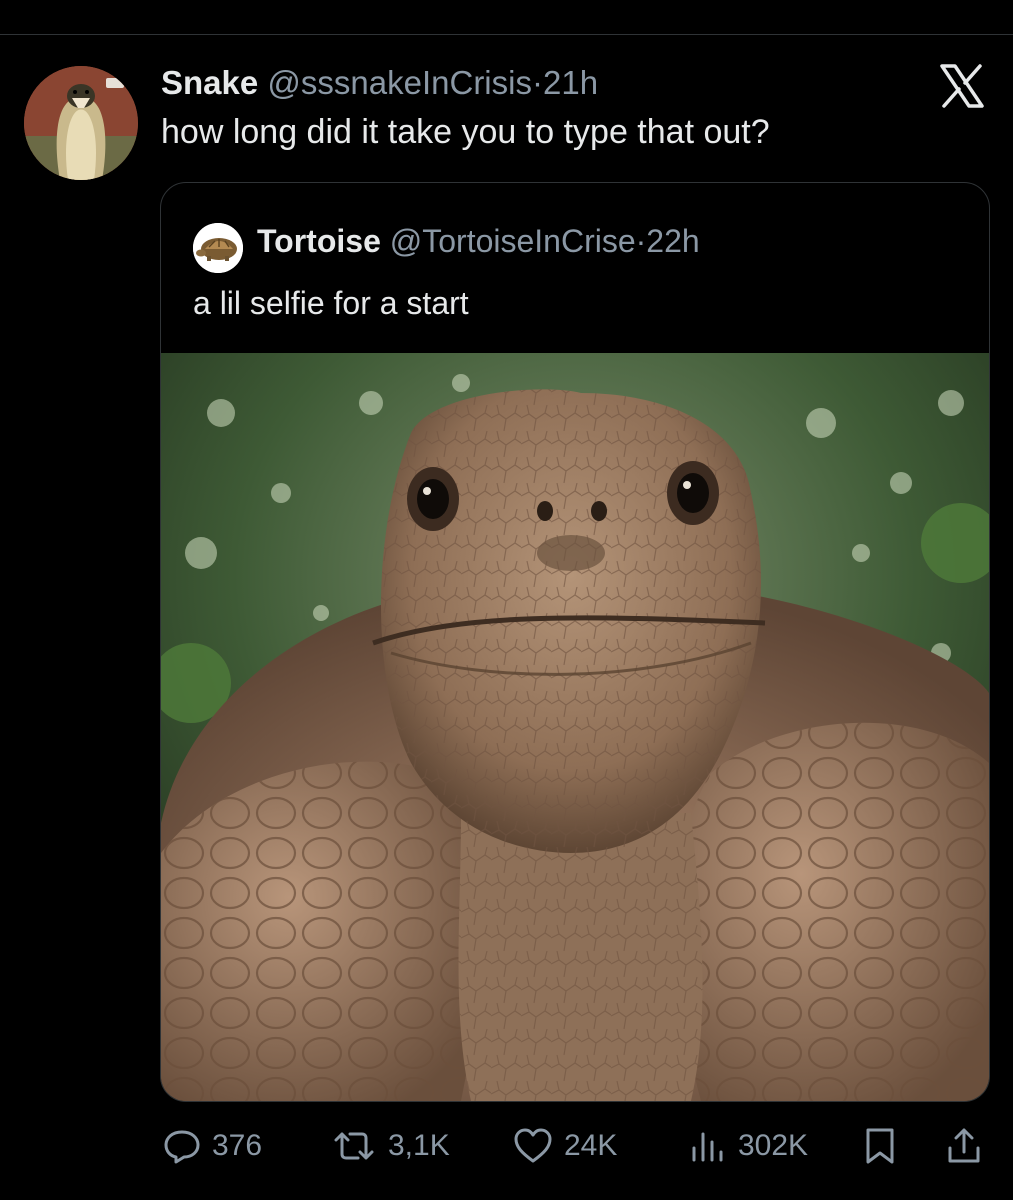 The image size is (1013, 1200). I want to click on heart-icon, so click(533, 1145).